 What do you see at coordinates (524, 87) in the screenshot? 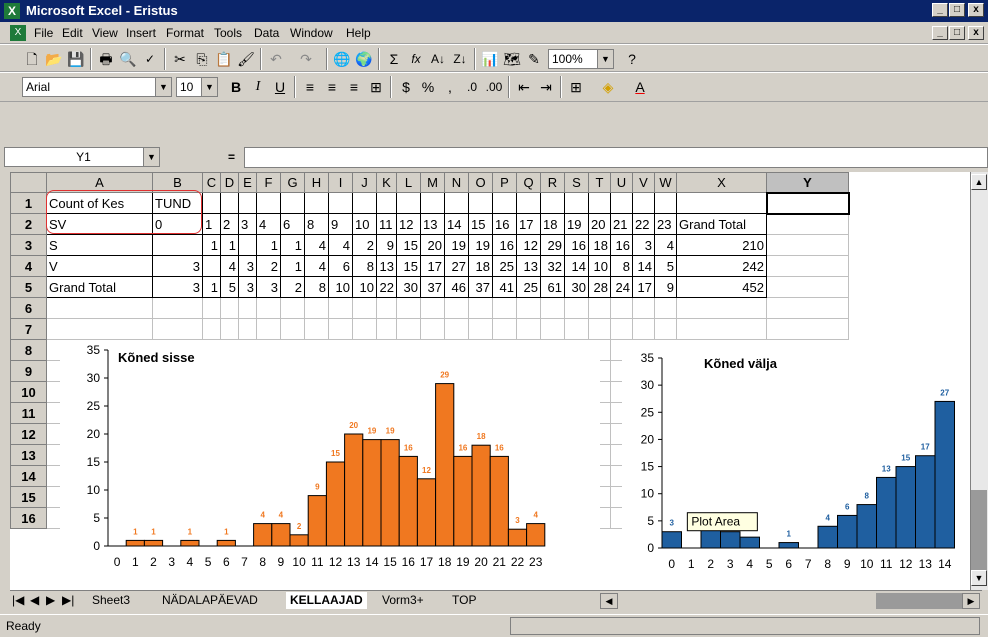
I see `decrease-indent-icon: ⇤` at bounding box center [524, 87].